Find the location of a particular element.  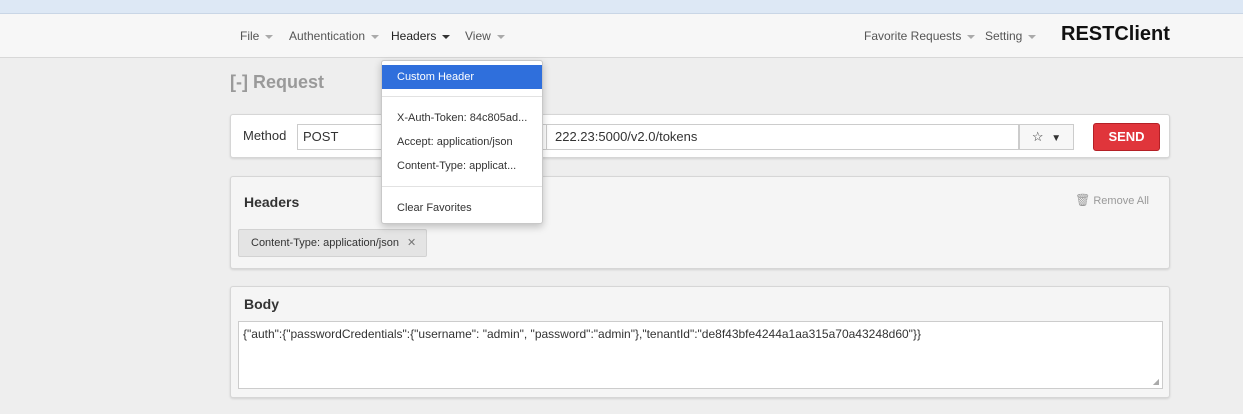

menu-view-label: View is located at coordinates (478, 36).